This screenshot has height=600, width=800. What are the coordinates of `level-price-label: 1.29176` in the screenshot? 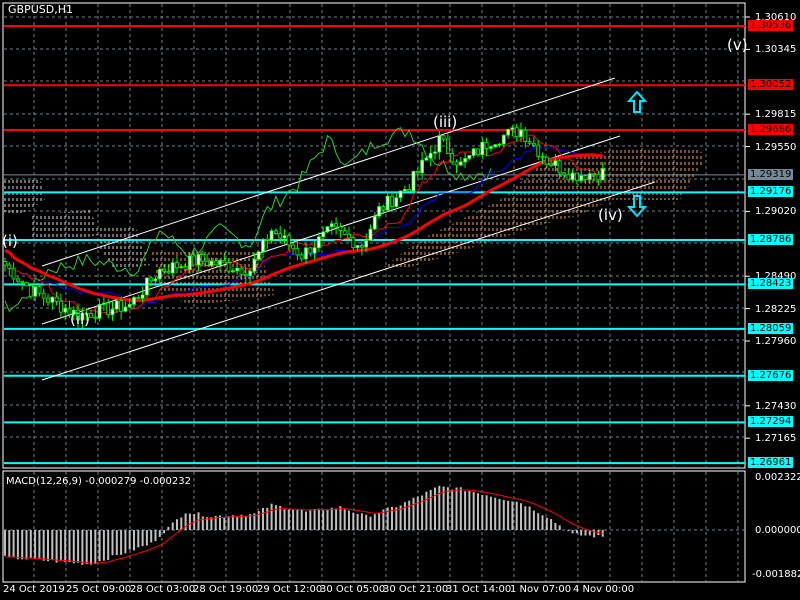 It's located at (771, 192).